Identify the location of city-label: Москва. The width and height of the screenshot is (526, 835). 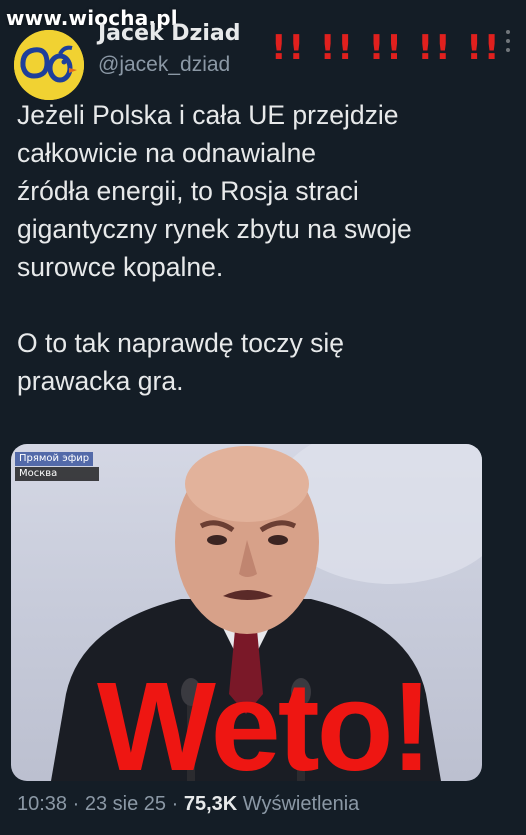
(57, 474).